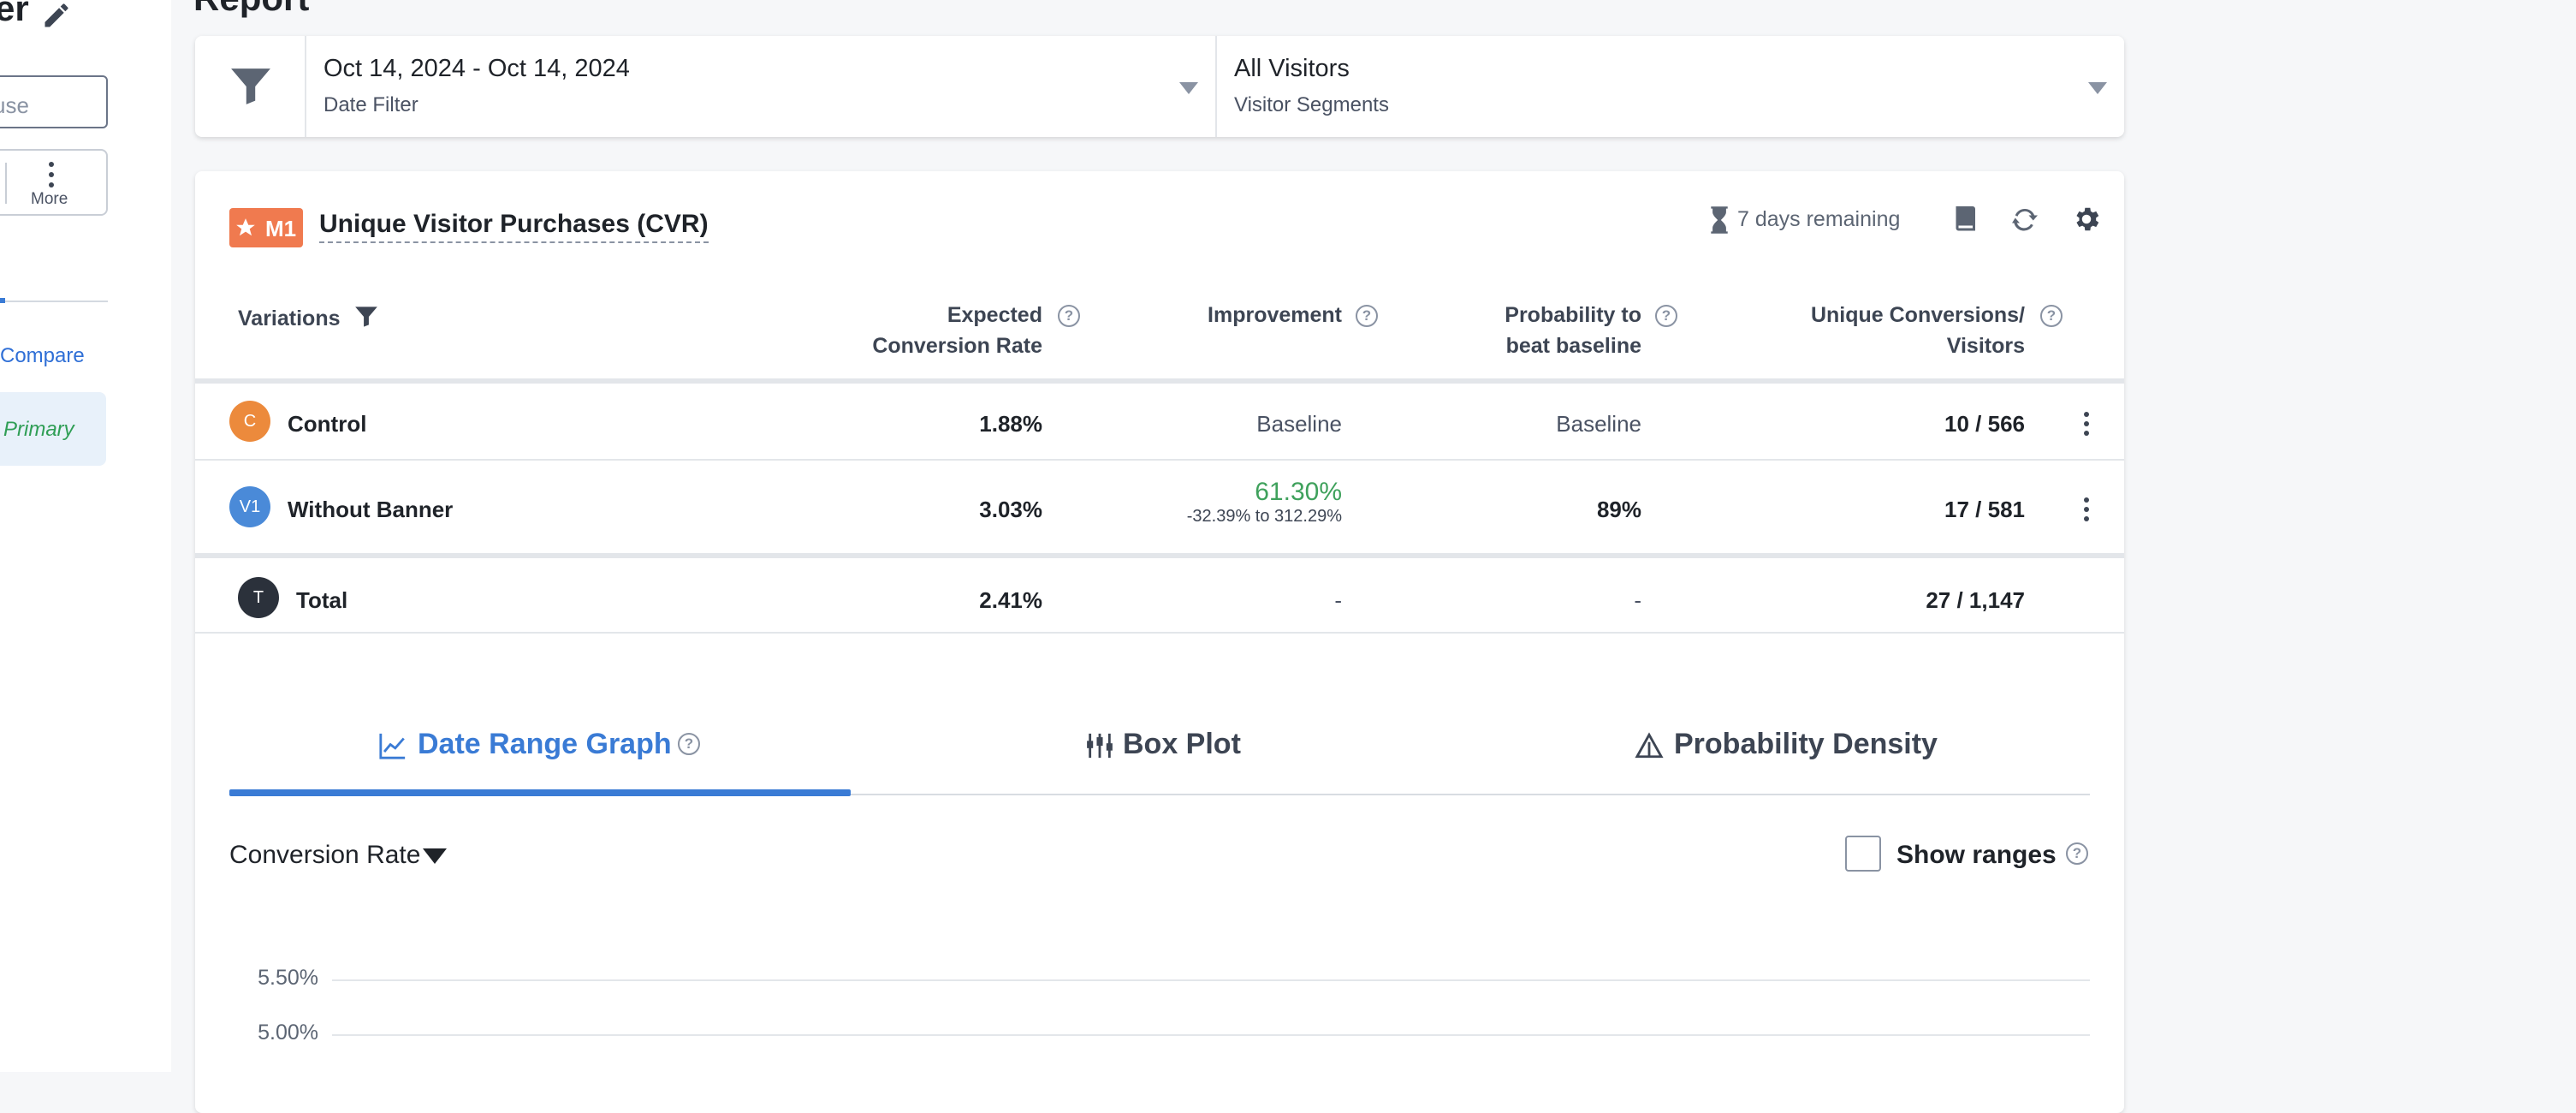 This screenshot has width=2576, height=1113. I want to click on days-remaining: 7 days remaining, so click(1819, 219).